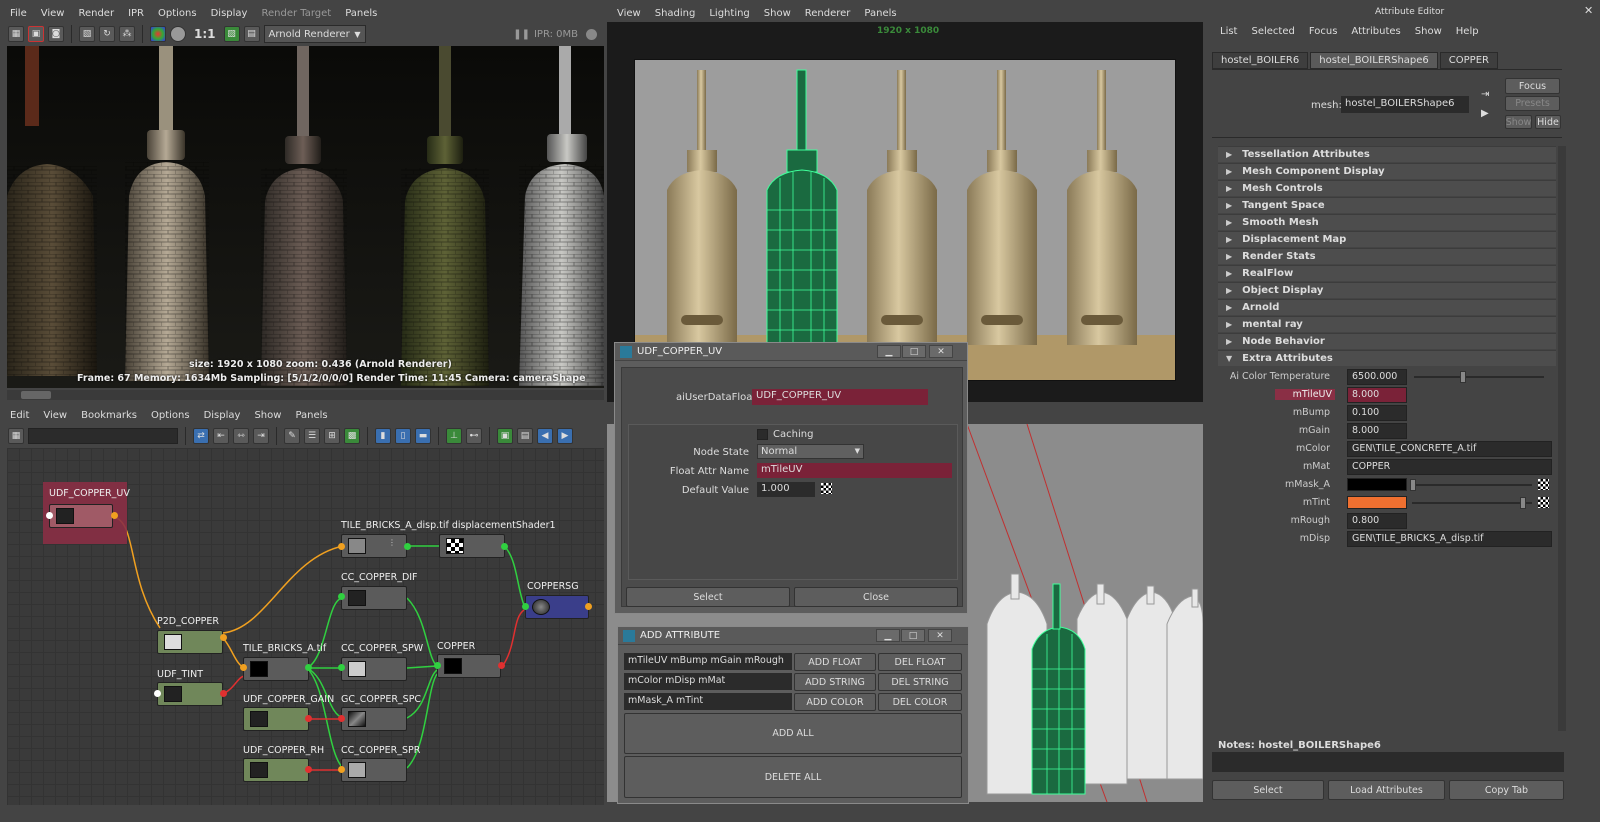 The image size is (1600, 822). Describe the element at coordinates (222, 415) in the screenshot. I see `ne-menu-display: Display` at that location.